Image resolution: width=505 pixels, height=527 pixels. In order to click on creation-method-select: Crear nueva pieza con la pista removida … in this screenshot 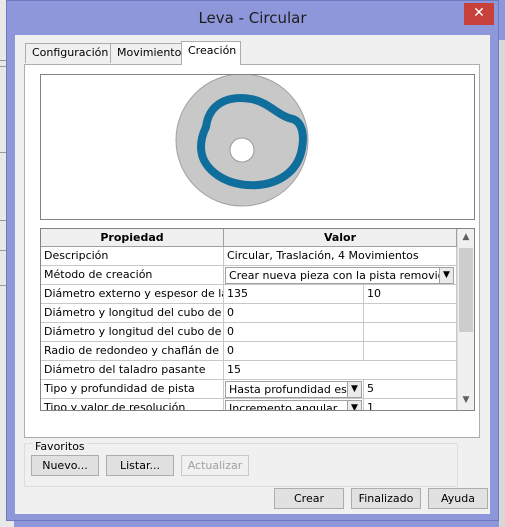, I will do `click(339, 275)`.